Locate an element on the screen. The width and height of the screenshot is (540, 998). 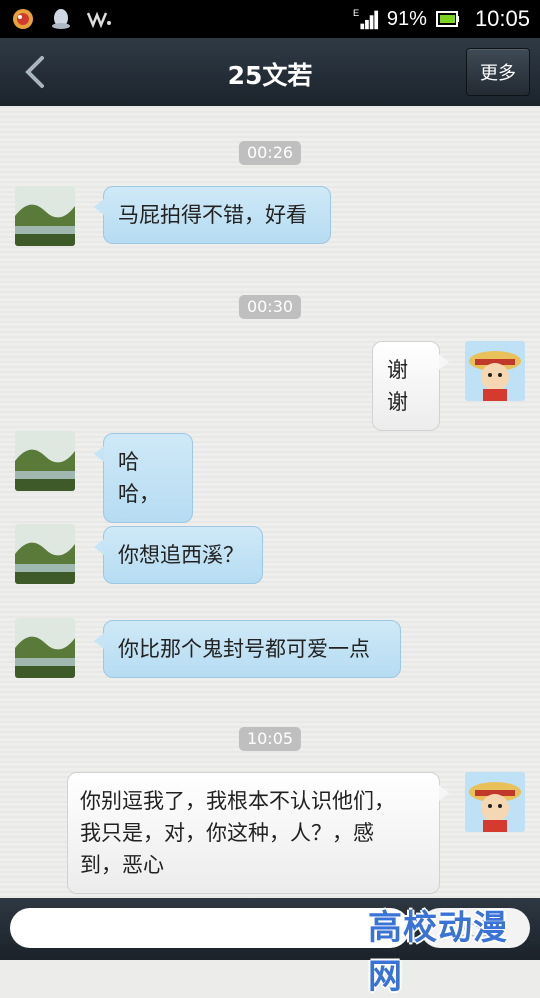
message-line: 到，恶心 is located at coordinates (122, 865).